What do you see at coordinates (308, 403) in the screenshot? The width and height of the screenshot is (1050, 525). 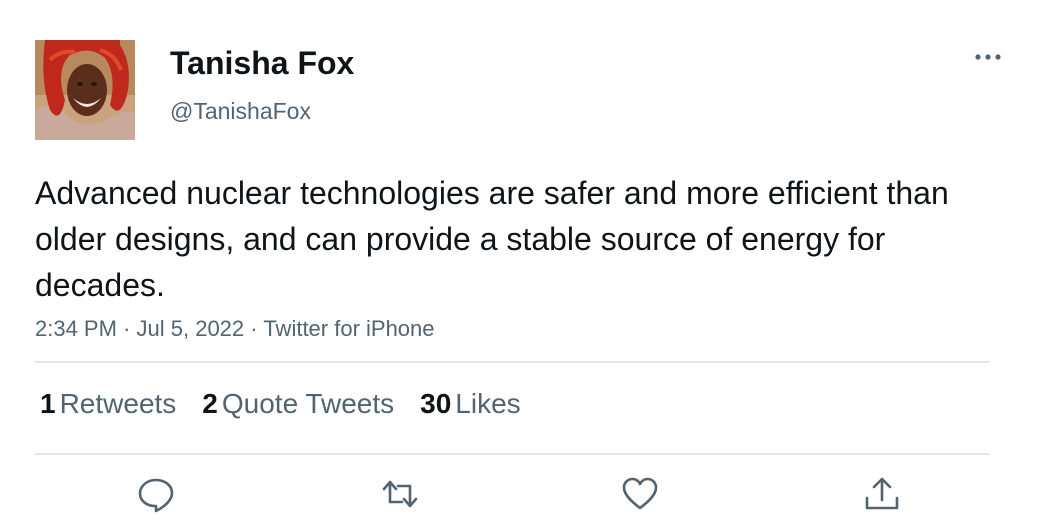 I see `stat-label: Quote Tweets` at bounding box center [308, 403].